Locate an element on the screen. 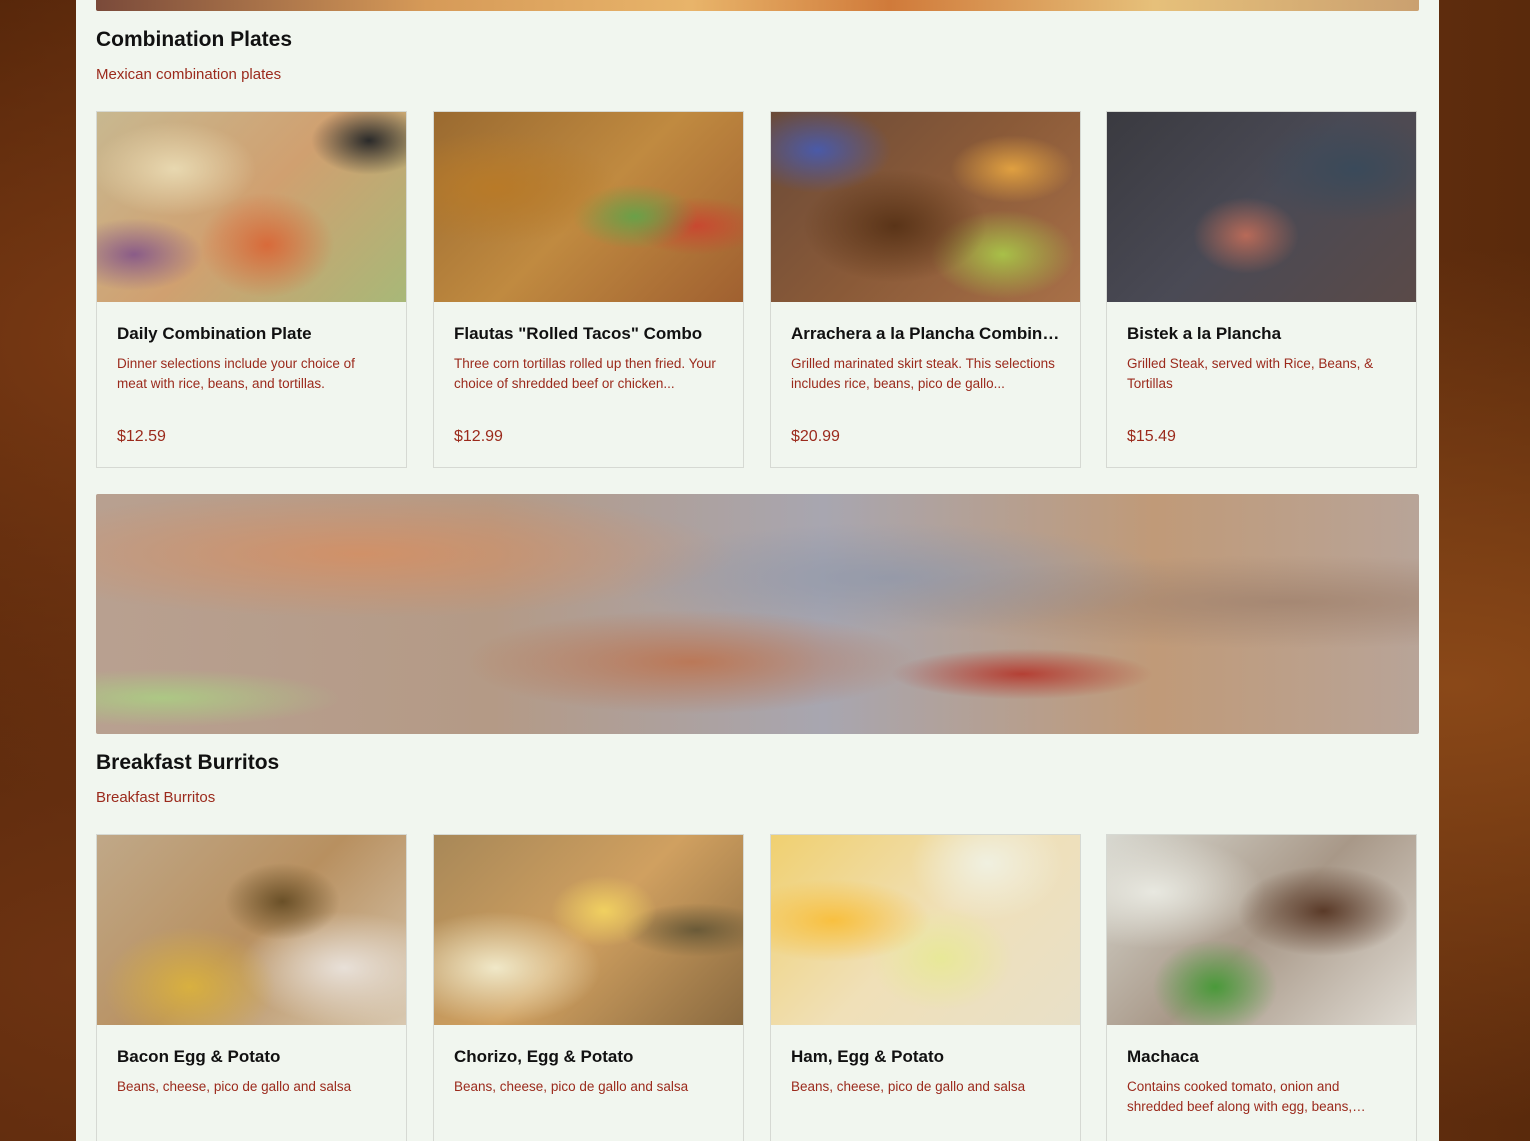 The width and height of the screenshot is (1530, 1141). menu-item-price: $12.59 is located at coordinates (141, 436).